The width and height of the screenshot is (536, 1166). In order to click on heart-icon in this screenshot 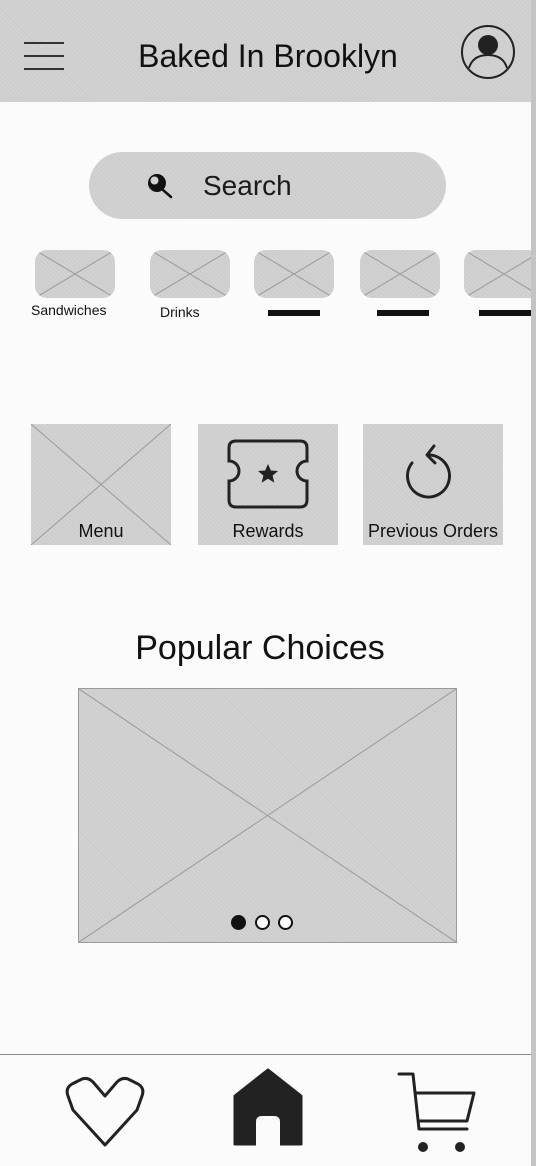, I will do `click(105, 1112)`.